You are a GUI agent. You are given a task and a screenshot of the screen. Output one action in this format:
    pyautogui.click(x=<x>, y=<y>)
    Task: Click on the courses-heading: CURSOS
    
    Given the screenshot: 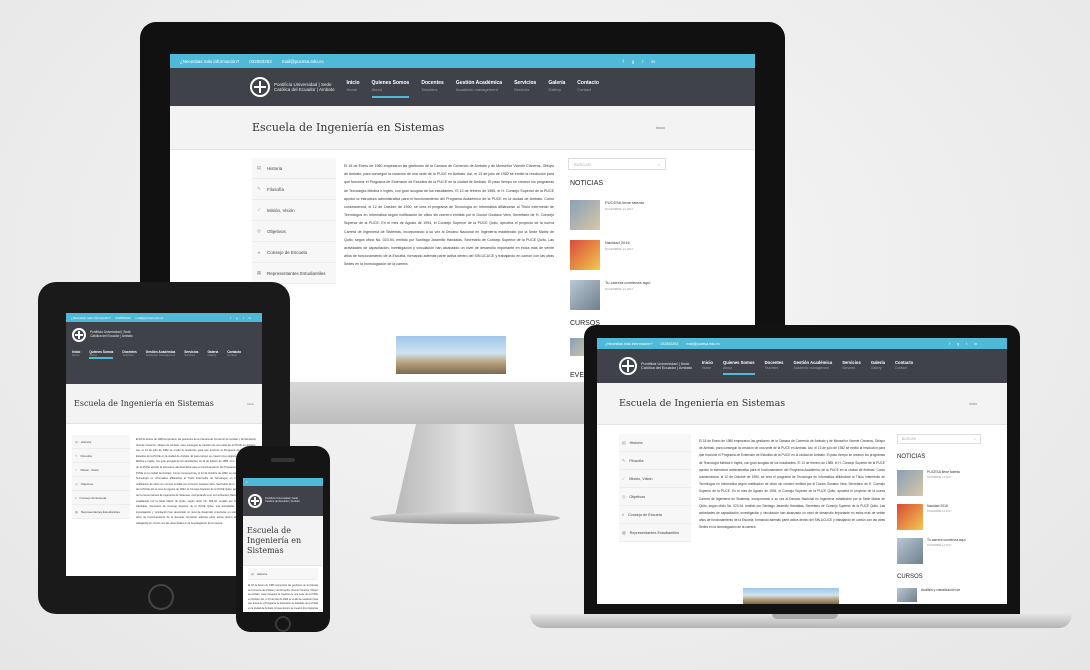 What is the action you would take?
    pyautogui.click(x=910, y=577)
    